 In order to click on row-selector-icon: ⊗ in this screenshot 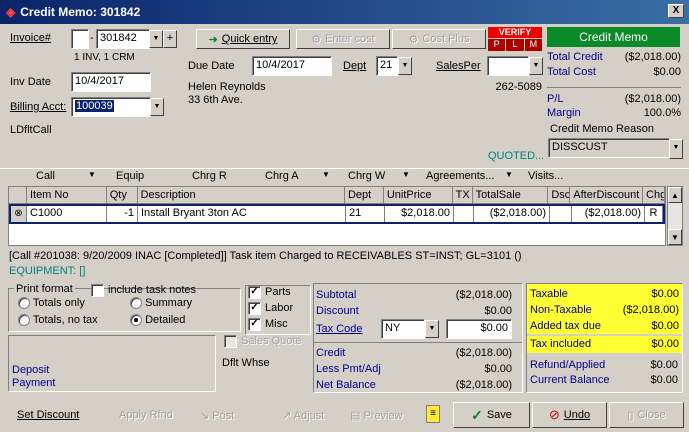, I will do `click(19, 214)`.